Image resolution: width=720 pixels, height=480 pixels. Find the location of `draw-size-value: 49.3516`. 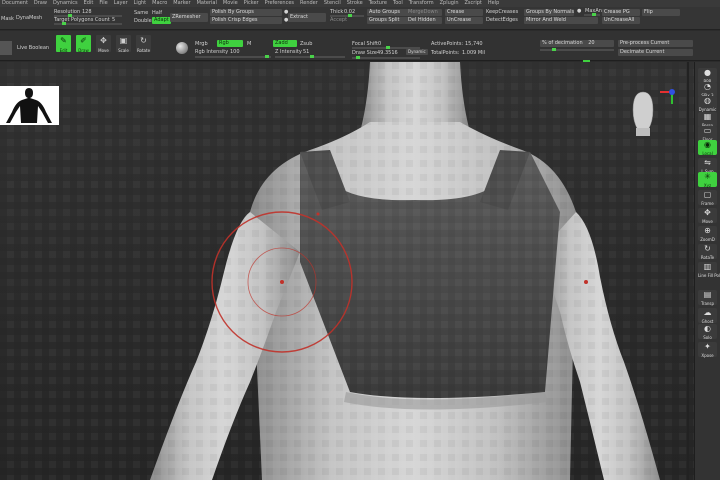

draw-size-value: 49.3516 is located at coordinates (387, 53).